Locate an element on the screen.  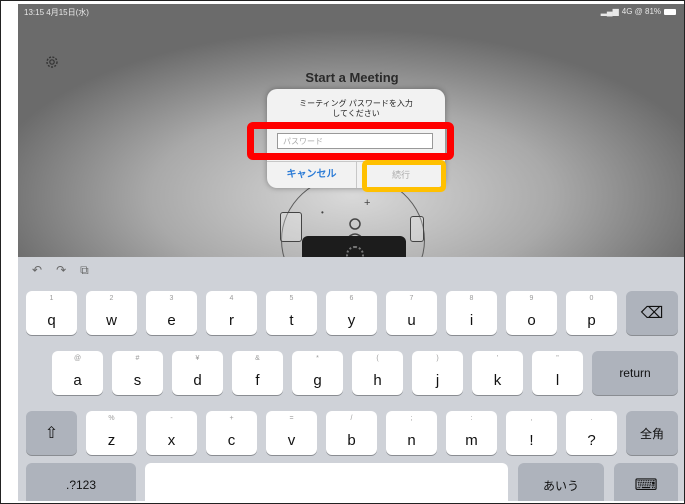
key-s: # s is located at coordinates (137, 373).